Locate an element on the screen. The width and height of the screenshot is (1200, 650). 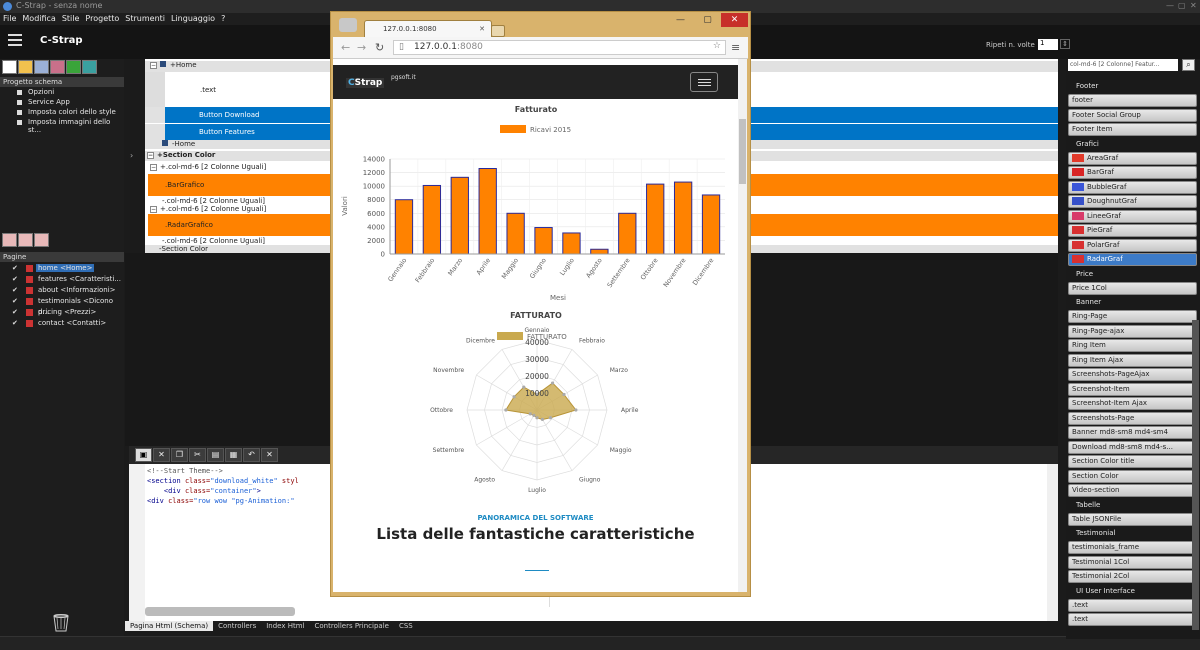
component-item: Screenshot-Item is located at coordinates (1132, 389).